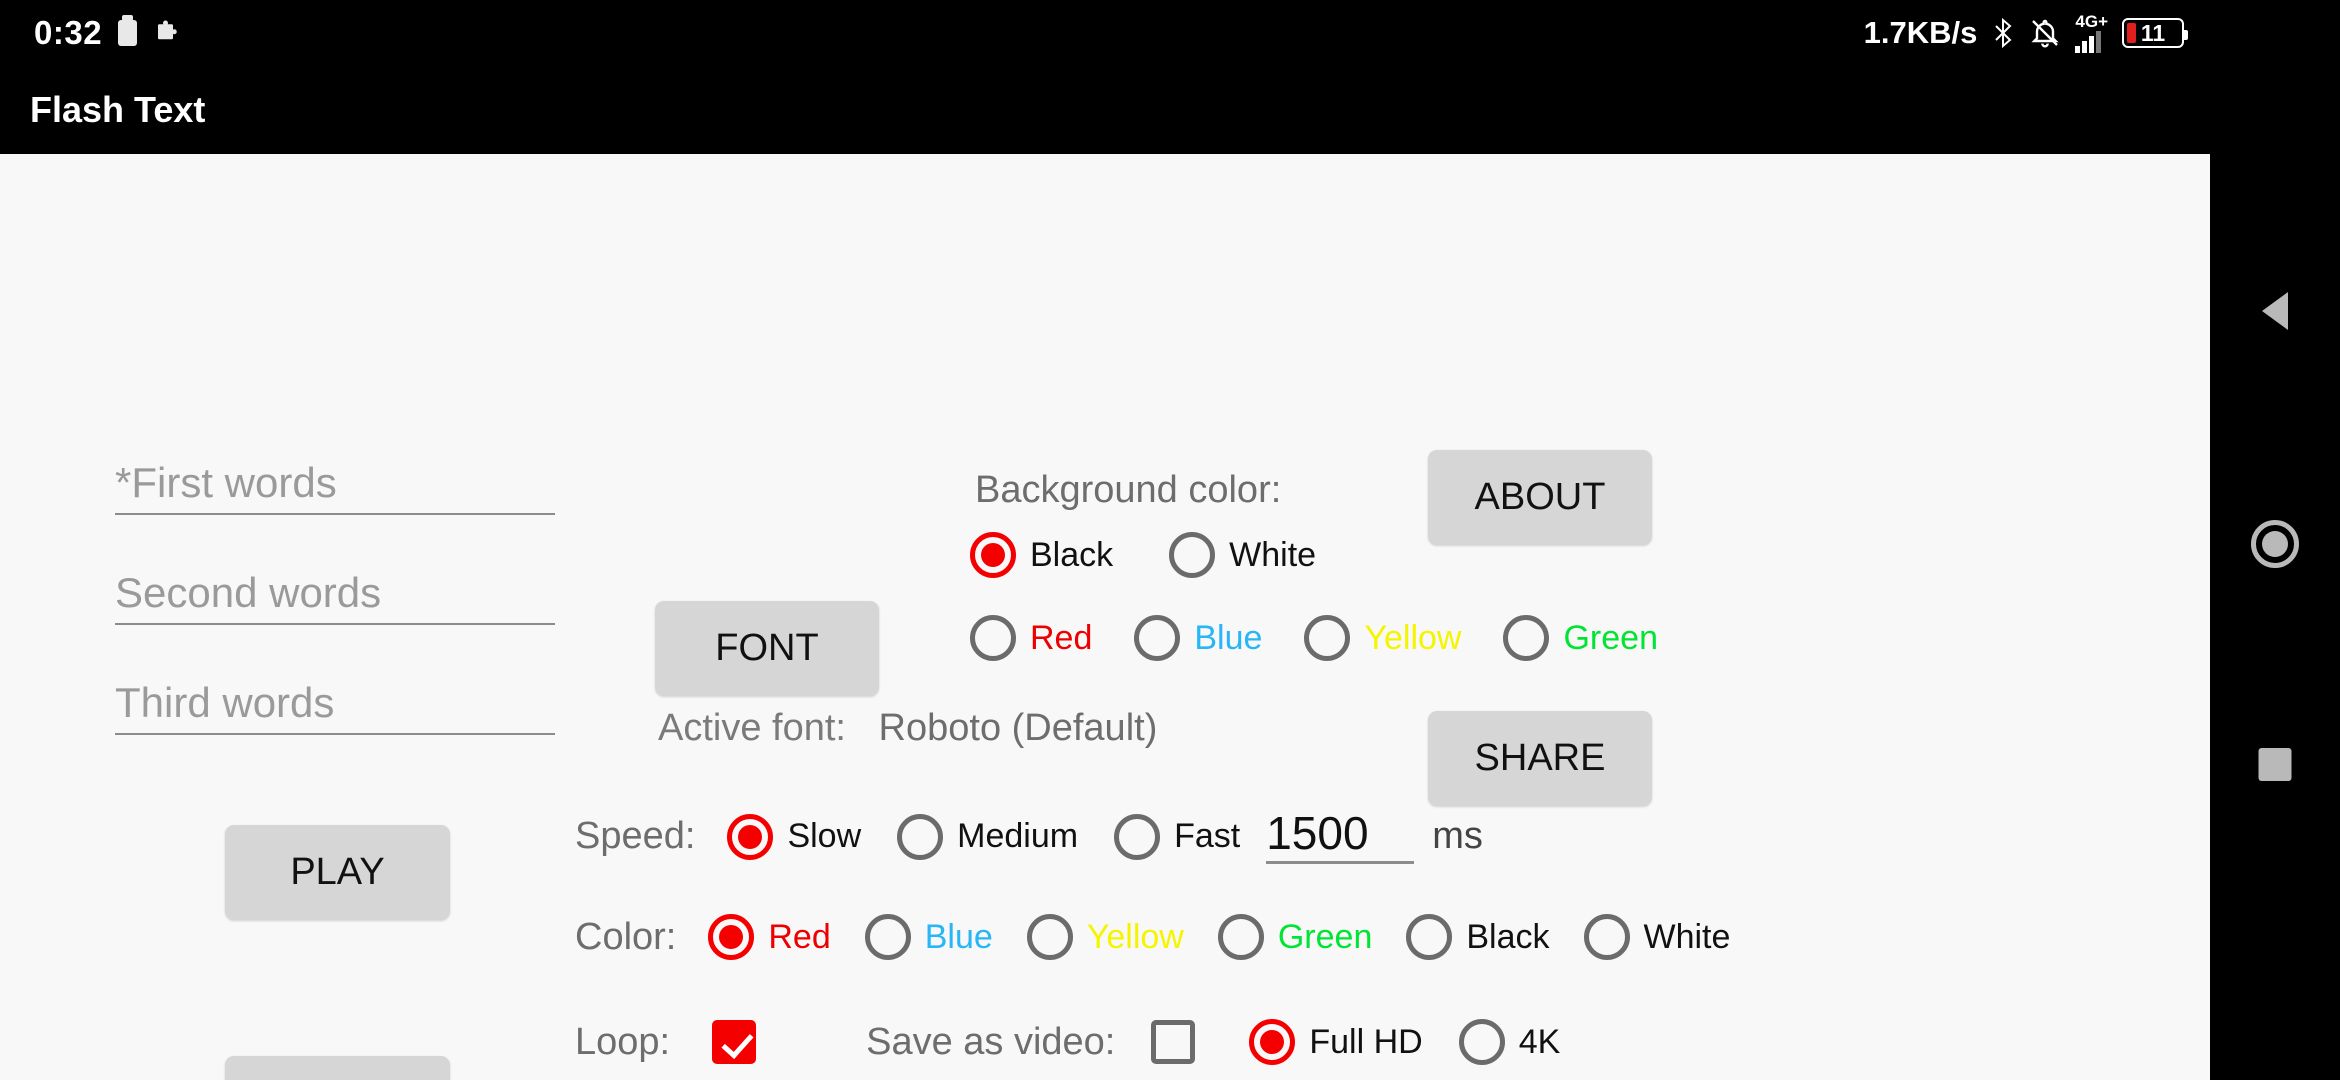  What do you see at coordinates (1429, 937) in the screenshot?
I see `radio-color-black` at bounding box center [1429, 937].